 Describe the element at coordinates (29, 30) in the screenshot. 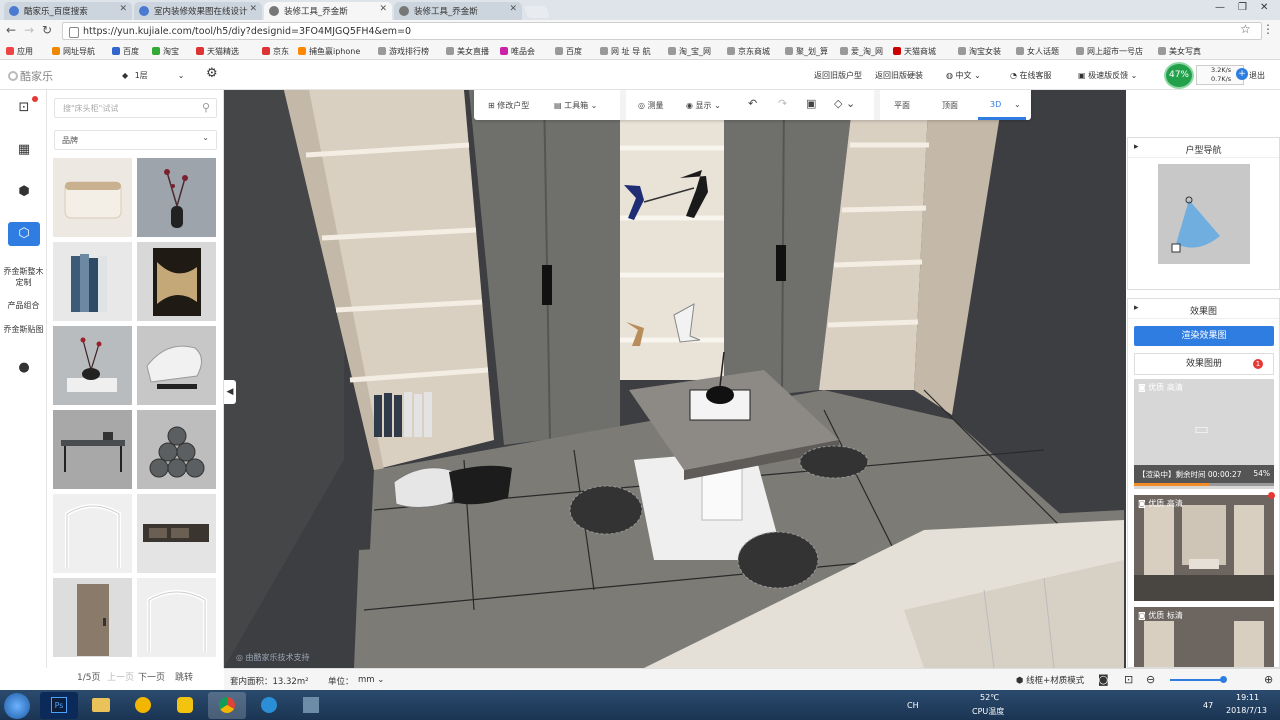

I see `forward-icon: →` at that location.